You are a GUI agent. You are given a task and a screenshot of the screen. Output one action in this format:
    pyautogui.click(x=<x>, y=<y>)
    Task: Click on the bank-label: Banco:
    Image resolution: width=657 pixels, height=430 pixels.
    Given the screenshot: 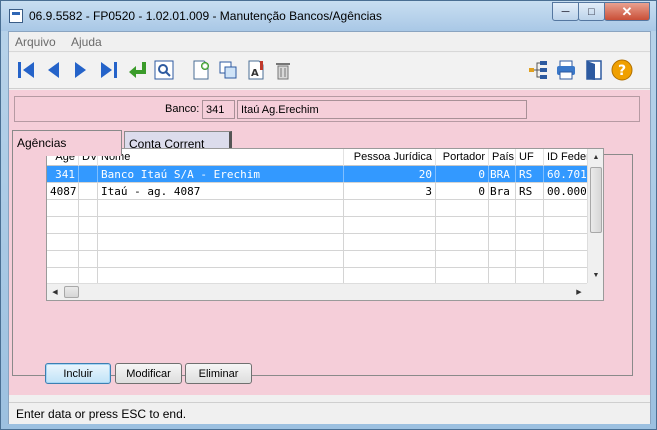 What is the action you would take?
    pyautogui.click(x=182, y=109)
    